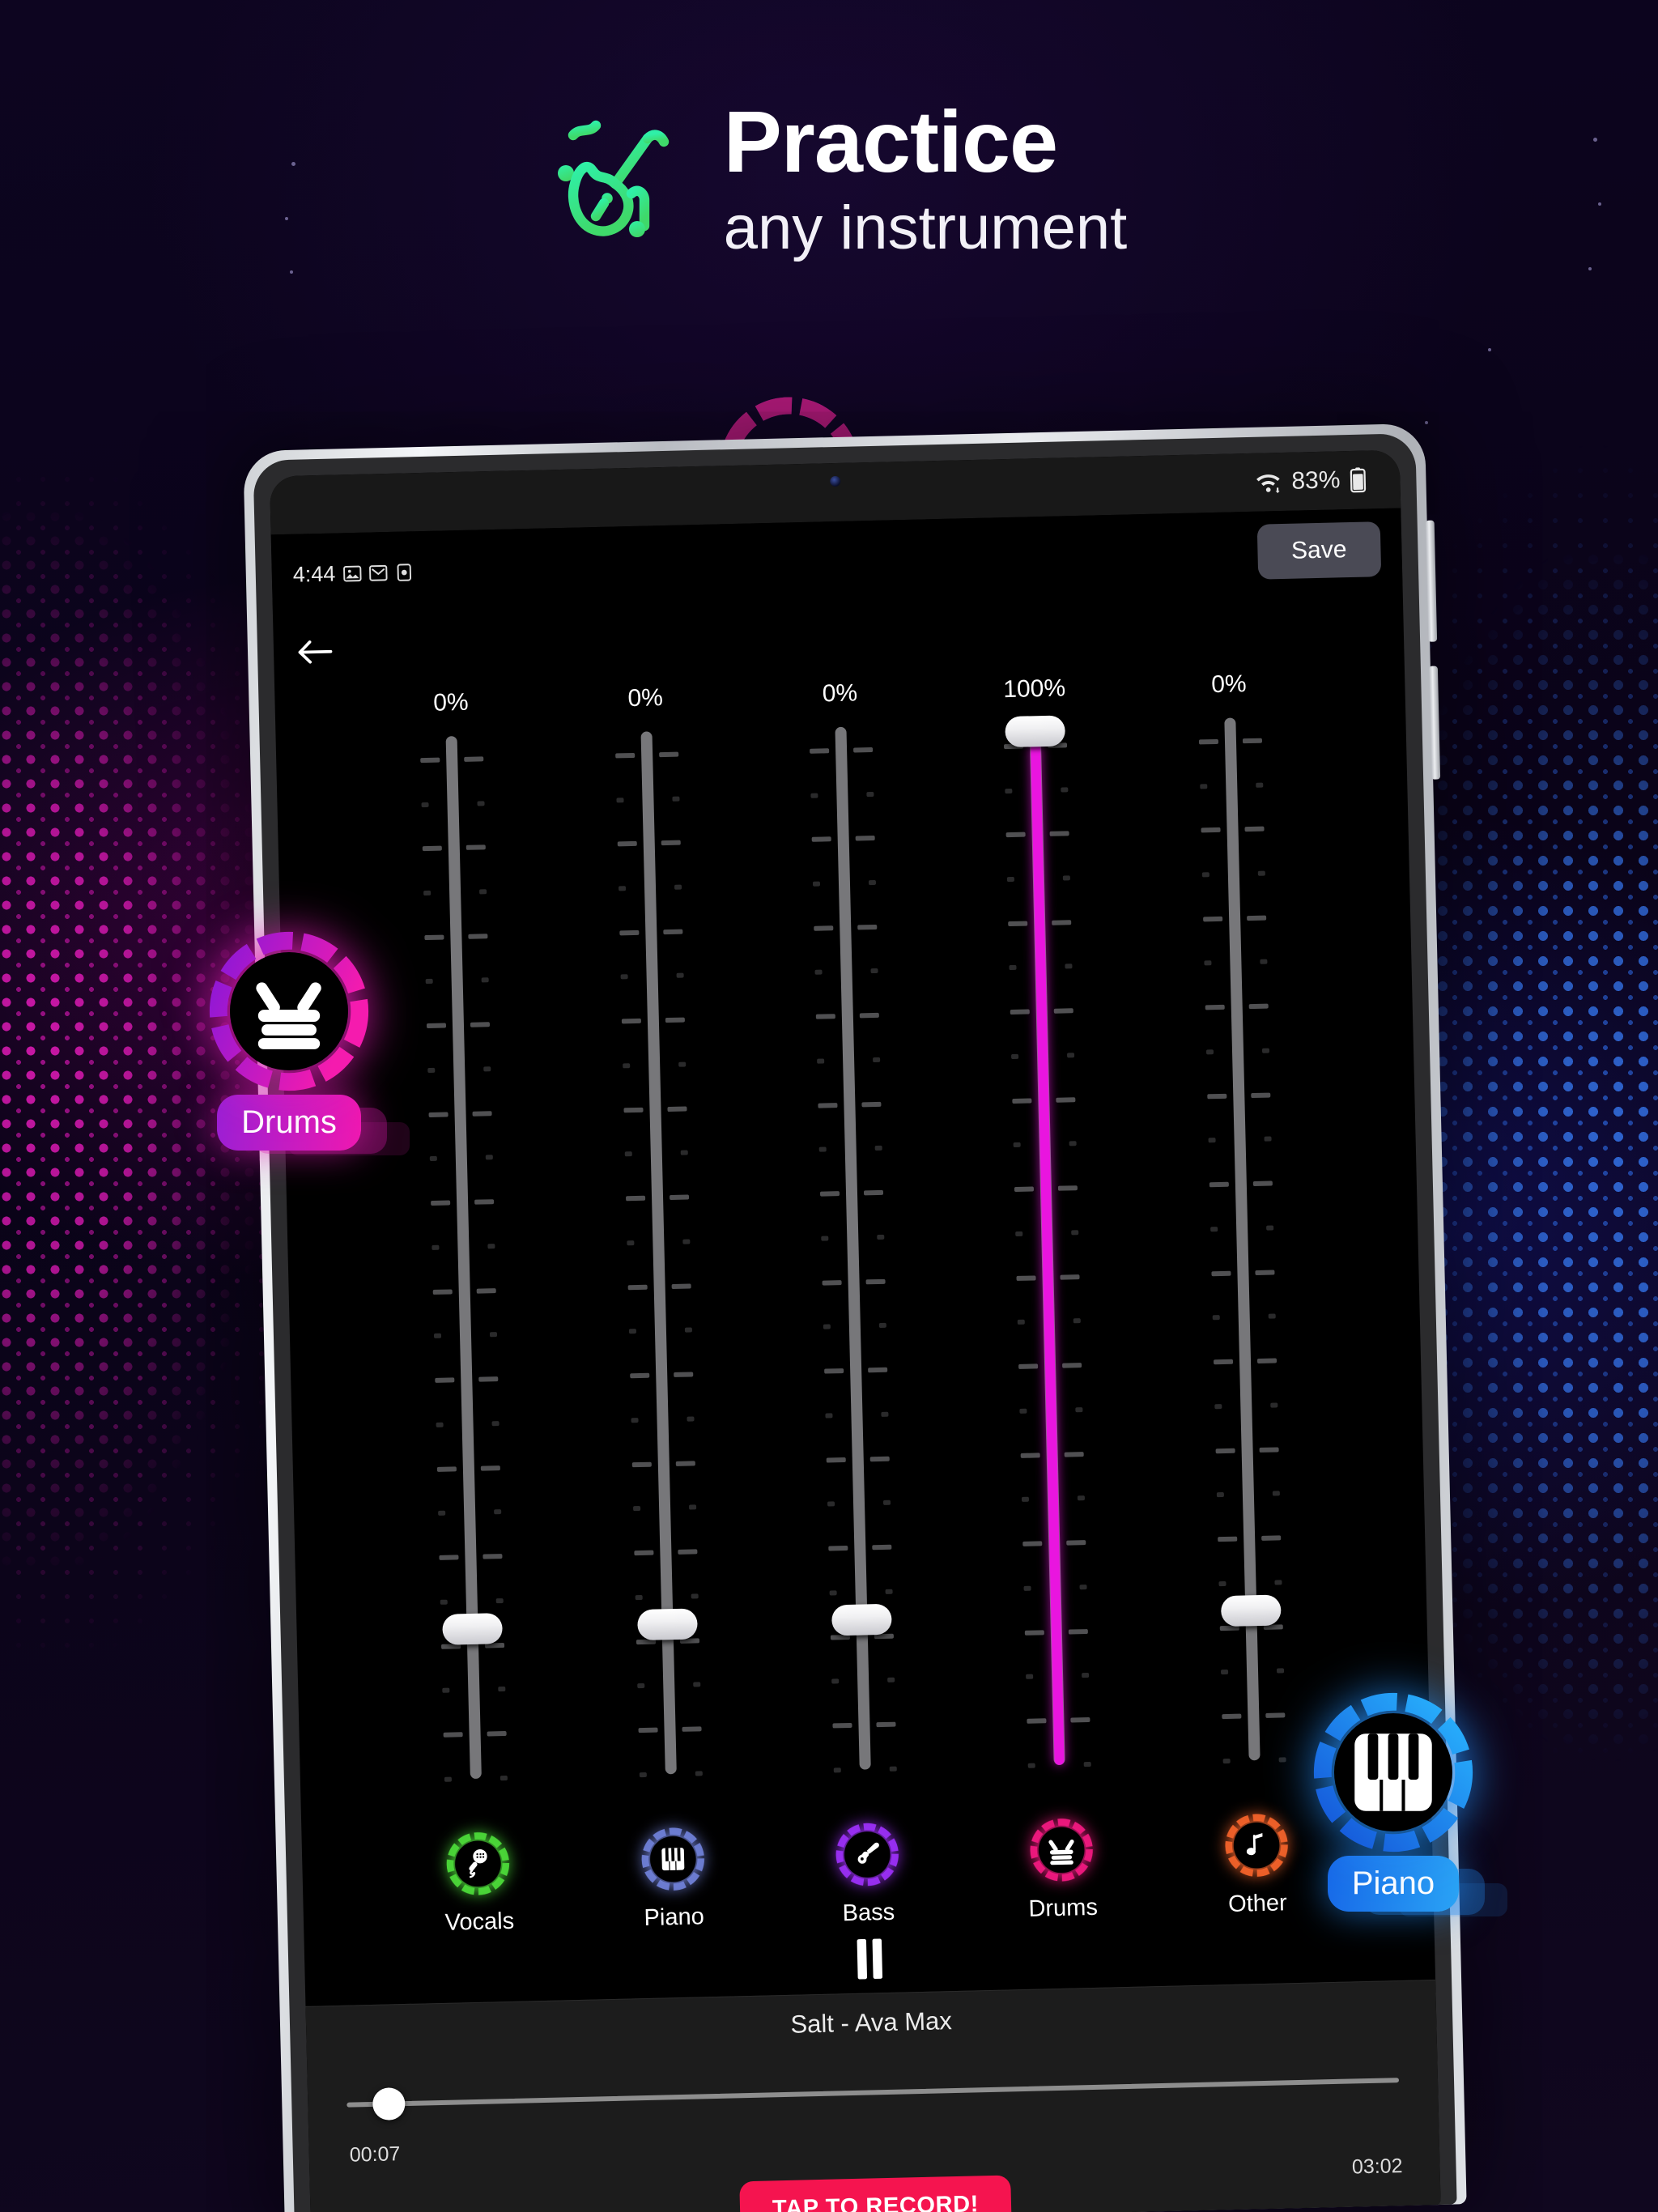 The image size is (1658, 2212). Describe the element at coordinates (378, 573) in the screenshot. I see `mail-notification-icon` at that location.